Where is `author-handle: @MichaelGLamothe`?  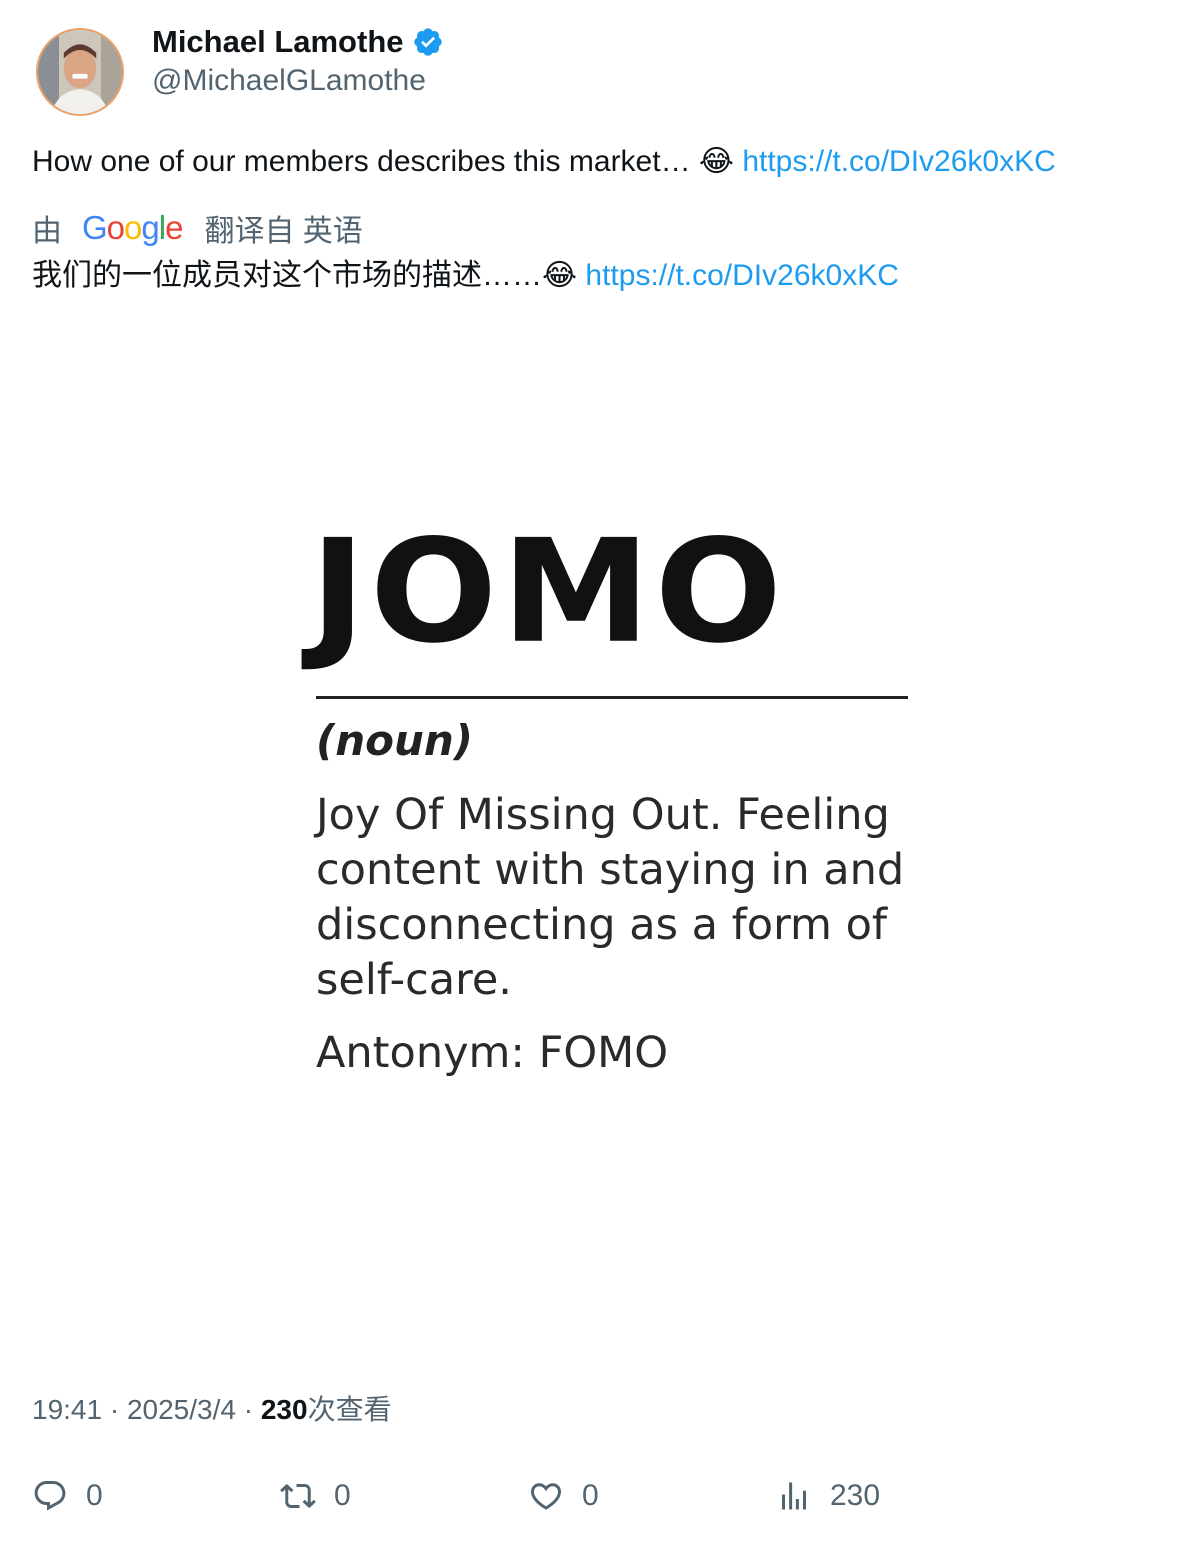
author-handle: @MichaelGLamothe is located at coordinates (289, 81).